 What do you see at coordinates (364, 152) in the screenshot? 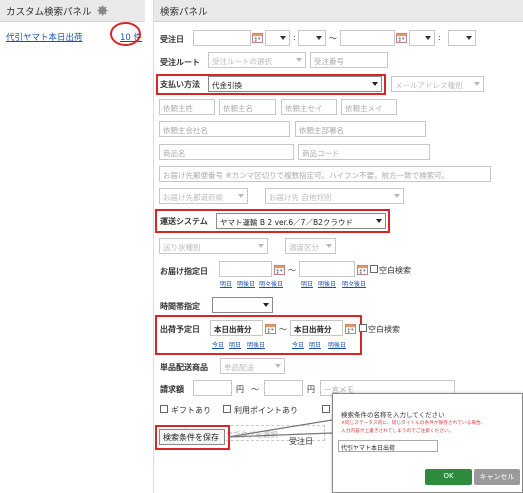
I see `product-code-input: 商品コード` at bounding box center [364, 152].